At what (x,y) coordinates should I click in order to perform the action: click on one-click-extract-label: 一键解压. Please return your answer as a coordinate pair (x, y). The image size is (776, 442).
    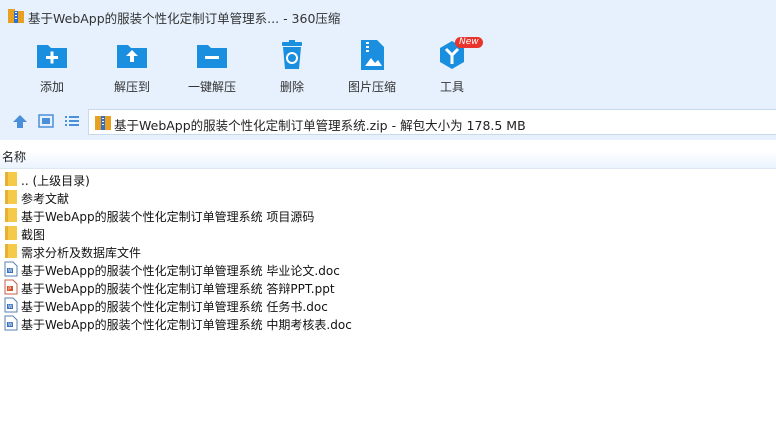
    Looking at the image, I should click on (211, 87).